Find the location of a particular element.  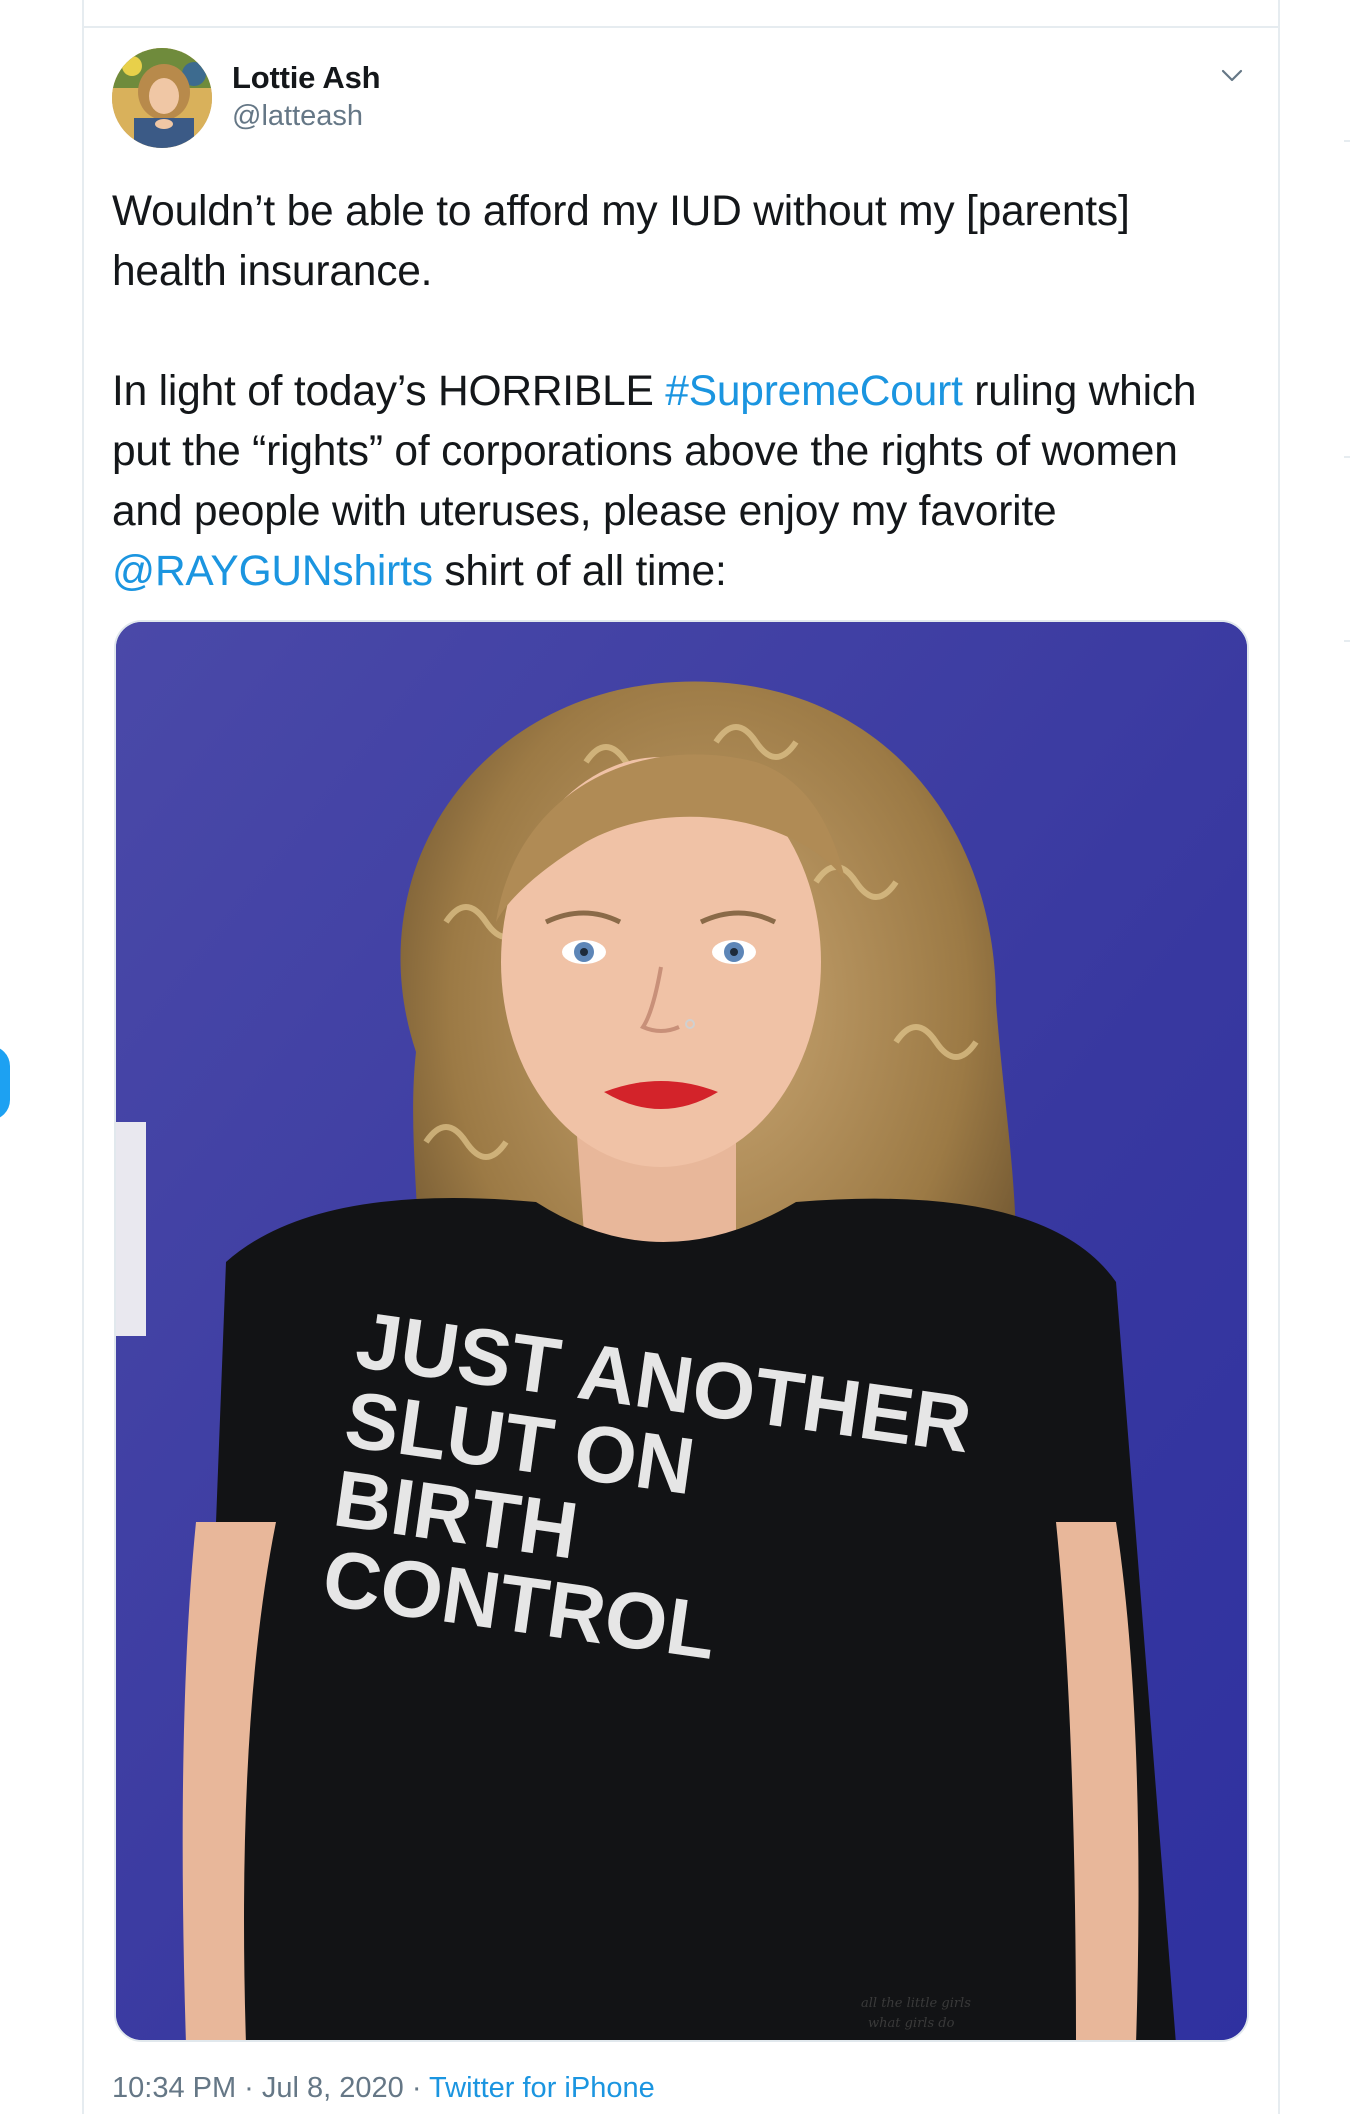

tattoo-text: what girls do is located at coordinates (911, 2023).